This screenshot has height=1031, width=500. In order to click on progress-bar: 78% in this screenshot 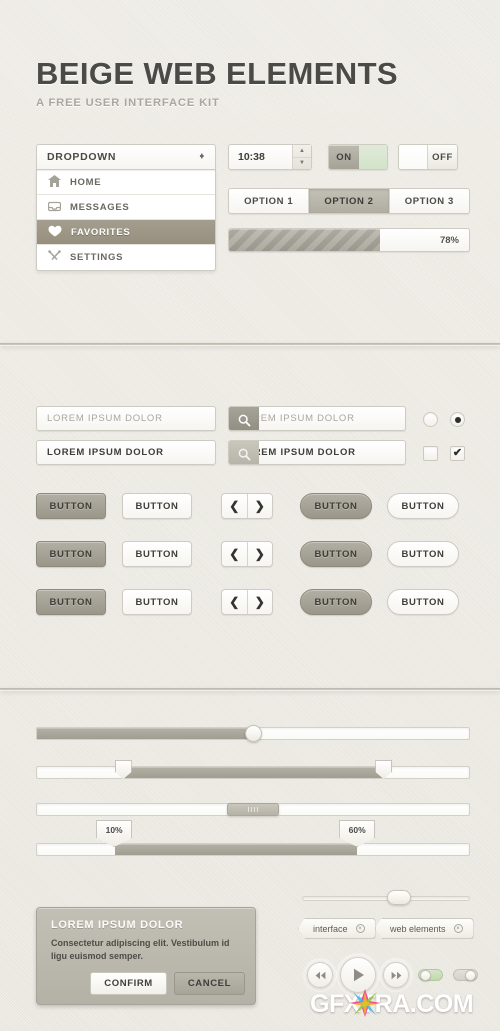, I will do `click(349, 240)`.